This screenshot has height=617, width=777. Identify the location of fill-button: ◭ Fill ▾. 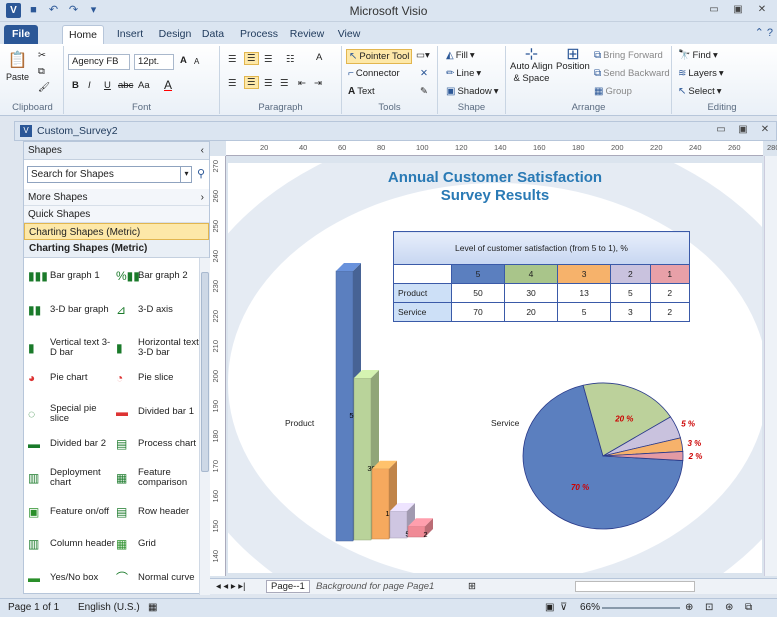
(460, 55).